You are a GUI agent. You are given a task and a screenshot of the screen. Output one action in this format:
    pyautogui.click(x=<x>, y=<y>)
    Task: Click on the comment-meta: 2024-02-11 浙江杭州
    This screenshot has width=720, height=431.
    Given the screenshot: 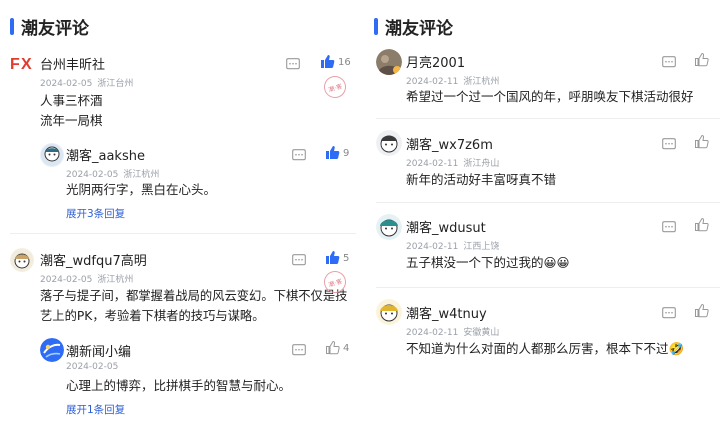 What is the action you would take?
    pyautogui.click(x=452, y=80)
    